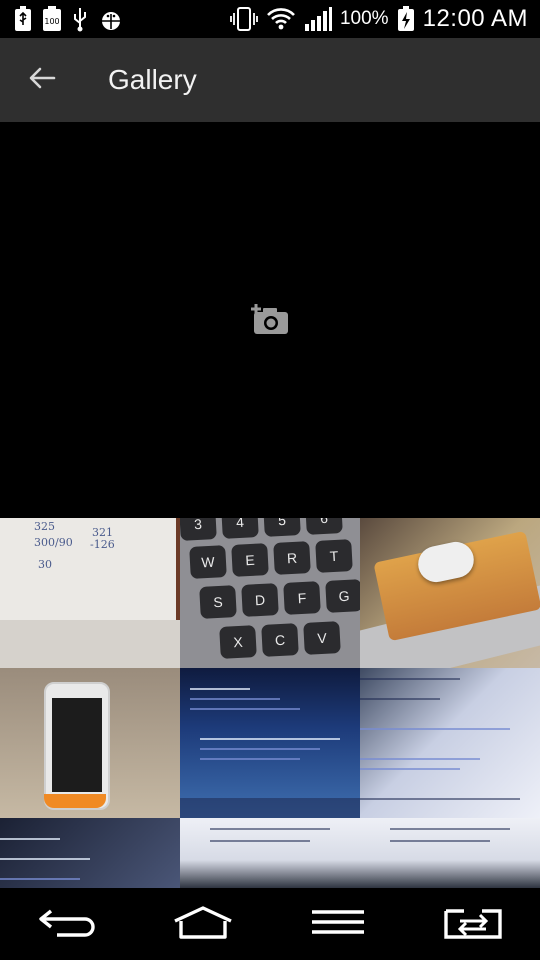  I want to click on phone-on-desk-photo, so click(90, 743).